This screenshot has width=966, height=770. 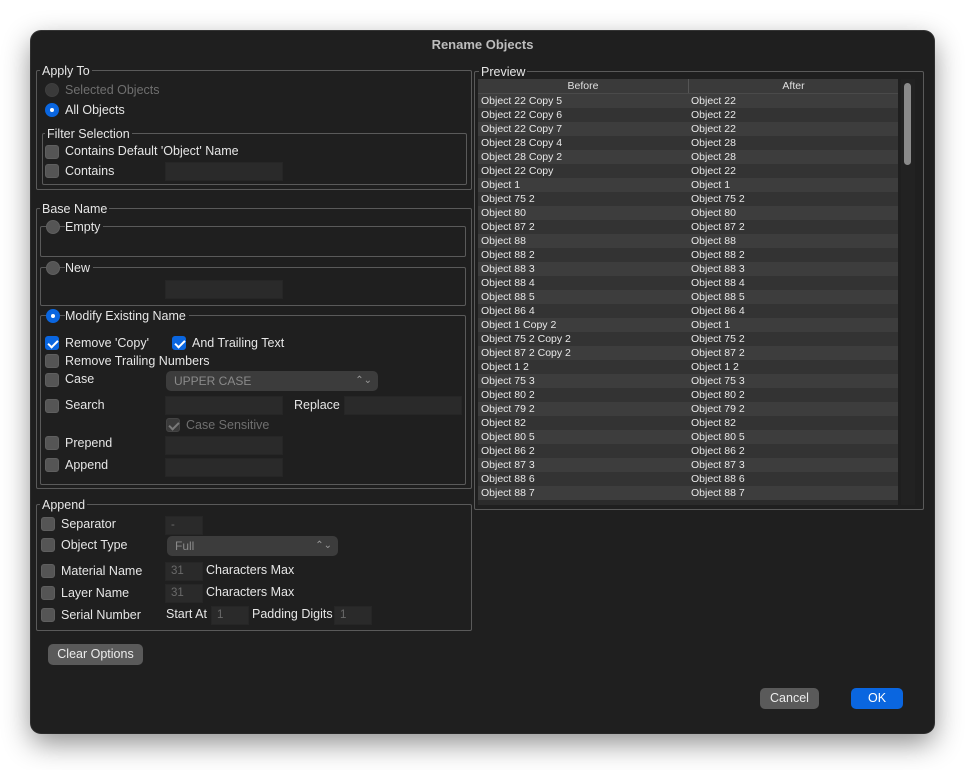 What do you see at coordinates (52, 110) in the screenshot?
I see `all-objects-radio` at bounding box center [52, 110].